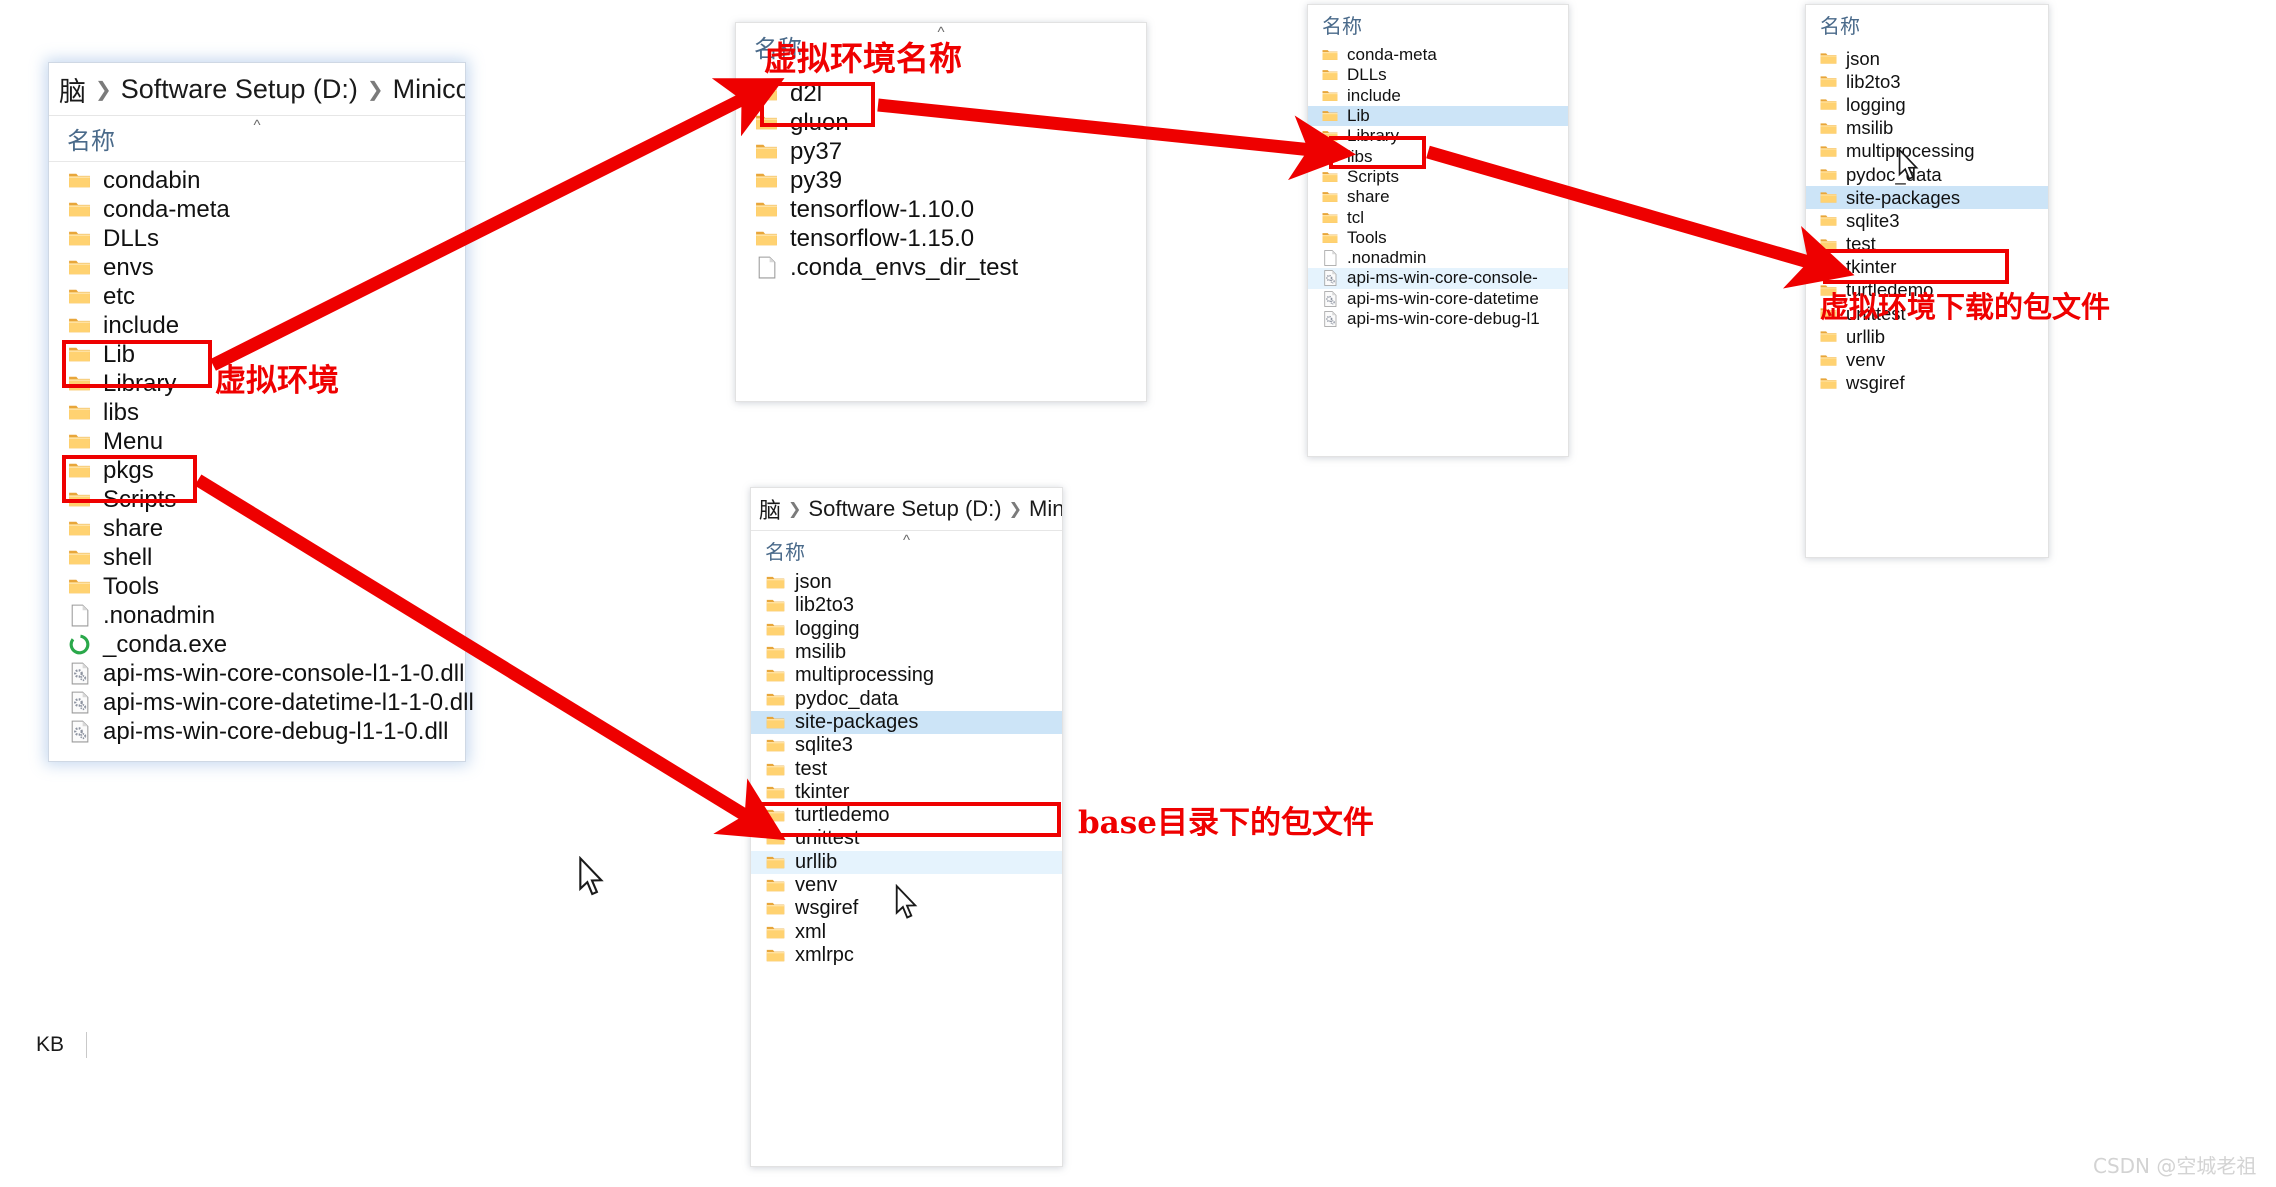 The width and height of the screenshot is (2276, 1187). I want to click on file-row: pkgs, so click(257, 470).